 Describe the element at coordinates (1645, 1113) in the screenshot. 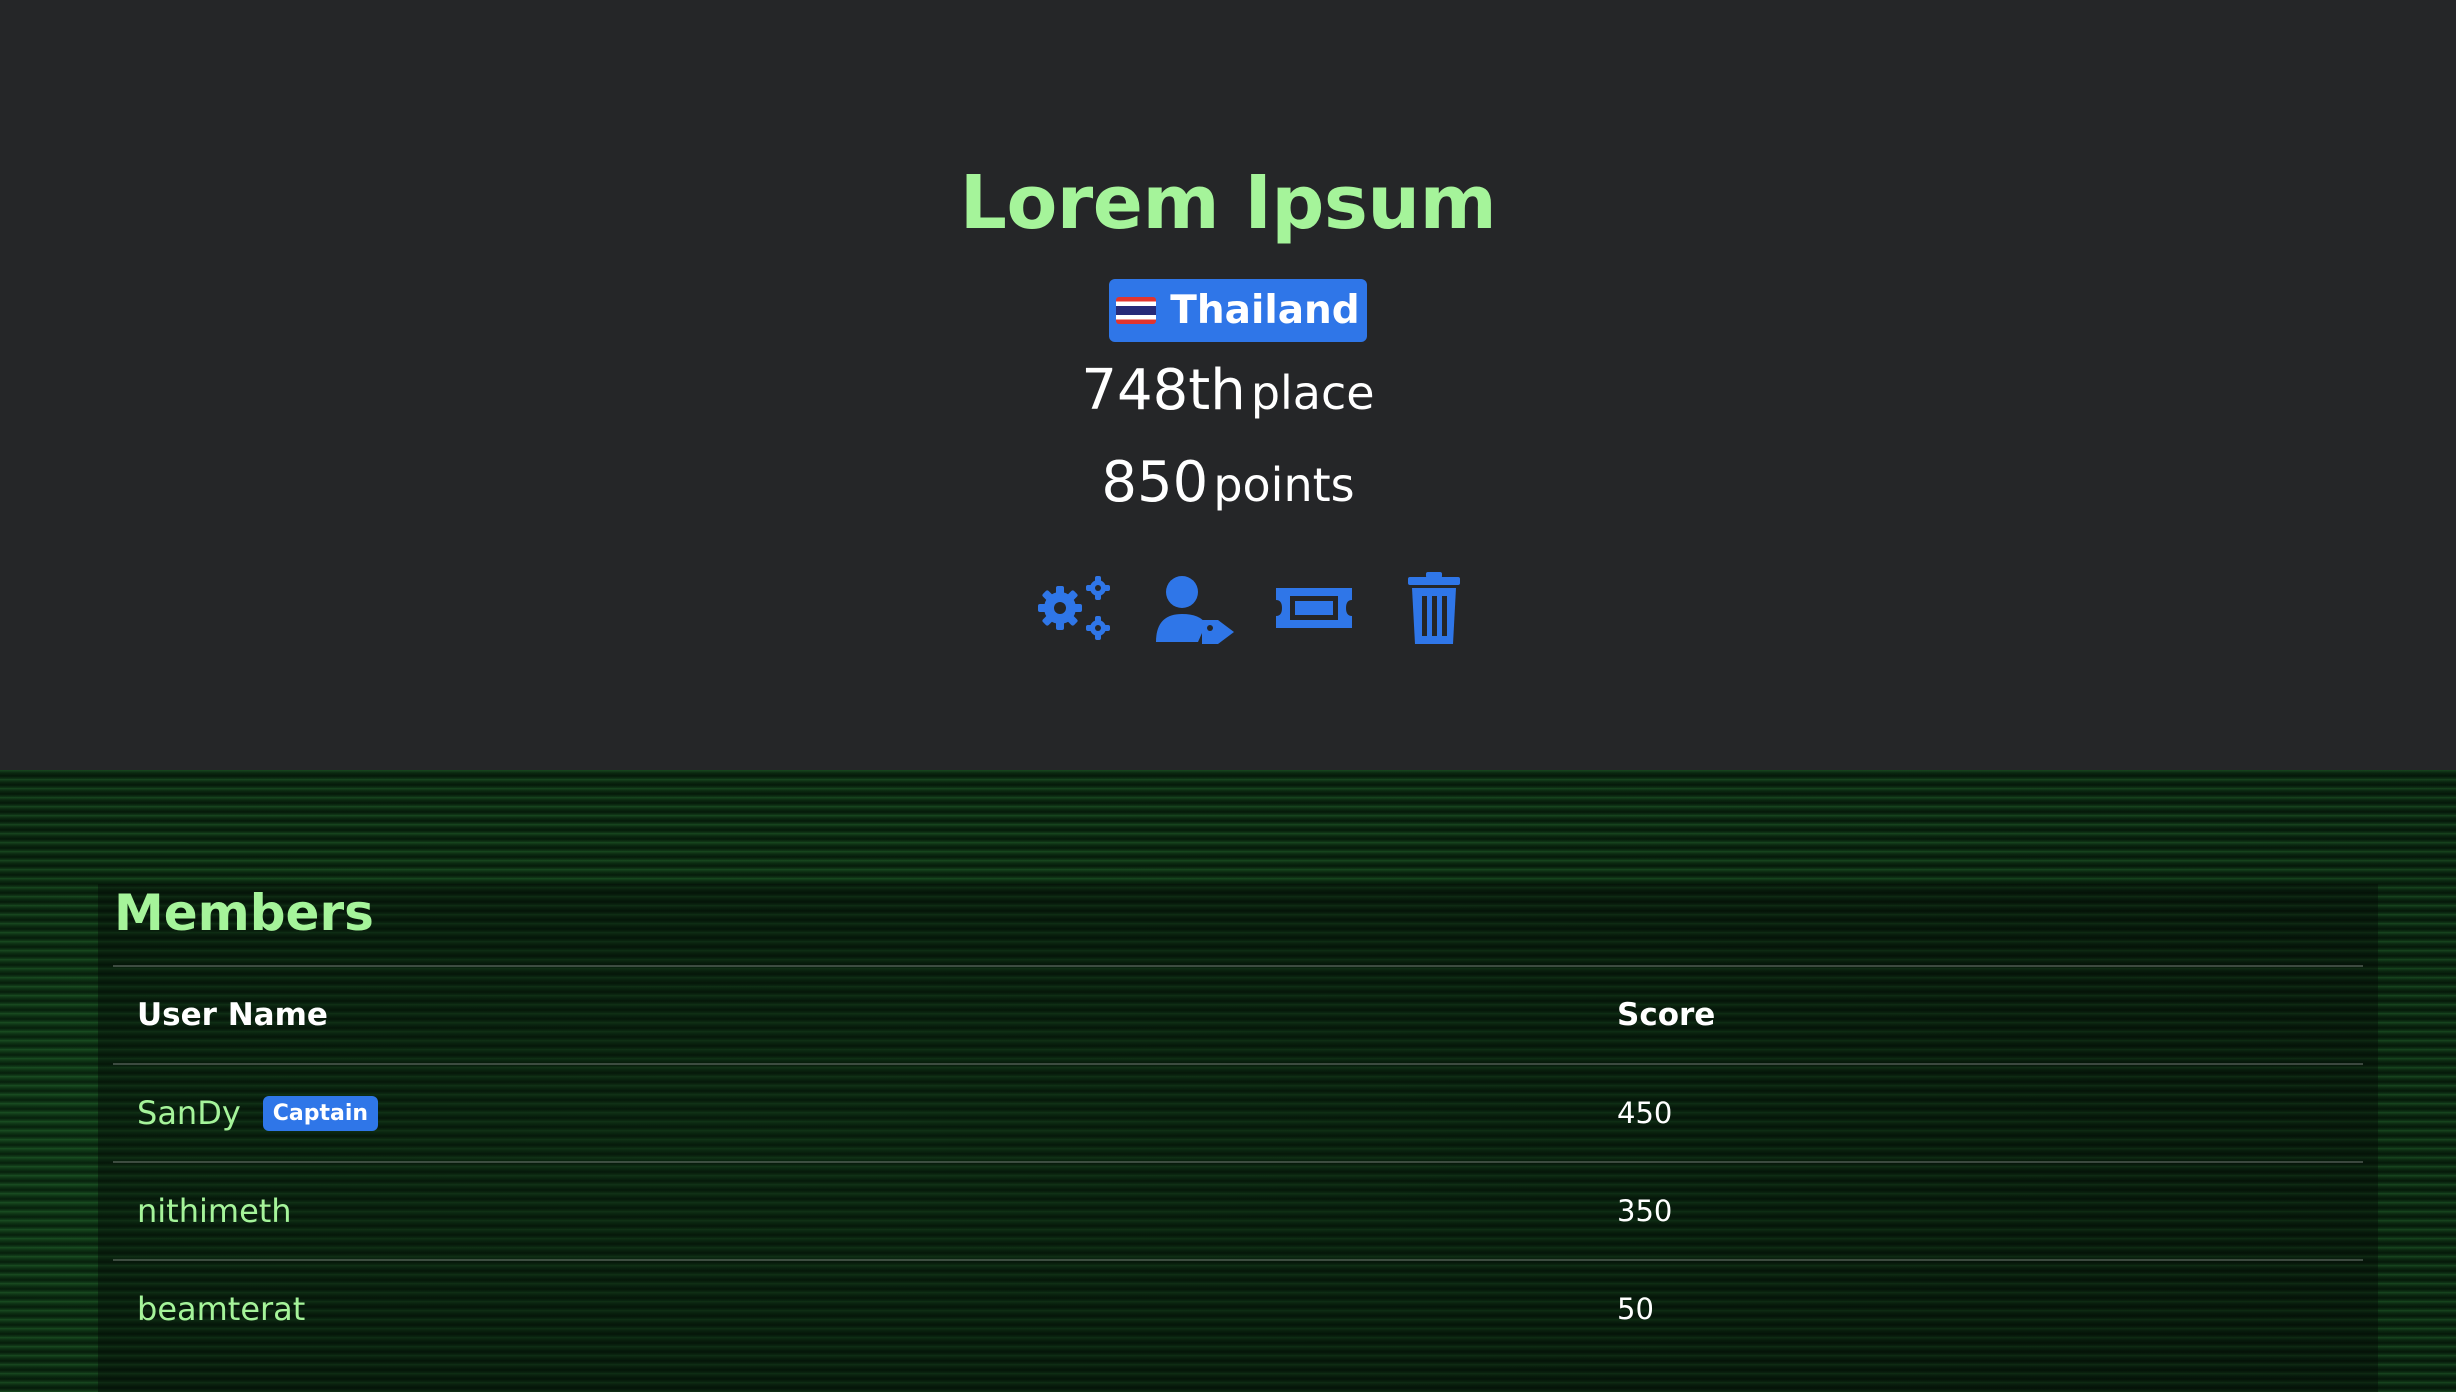

I see `member-score: 450` at that location.